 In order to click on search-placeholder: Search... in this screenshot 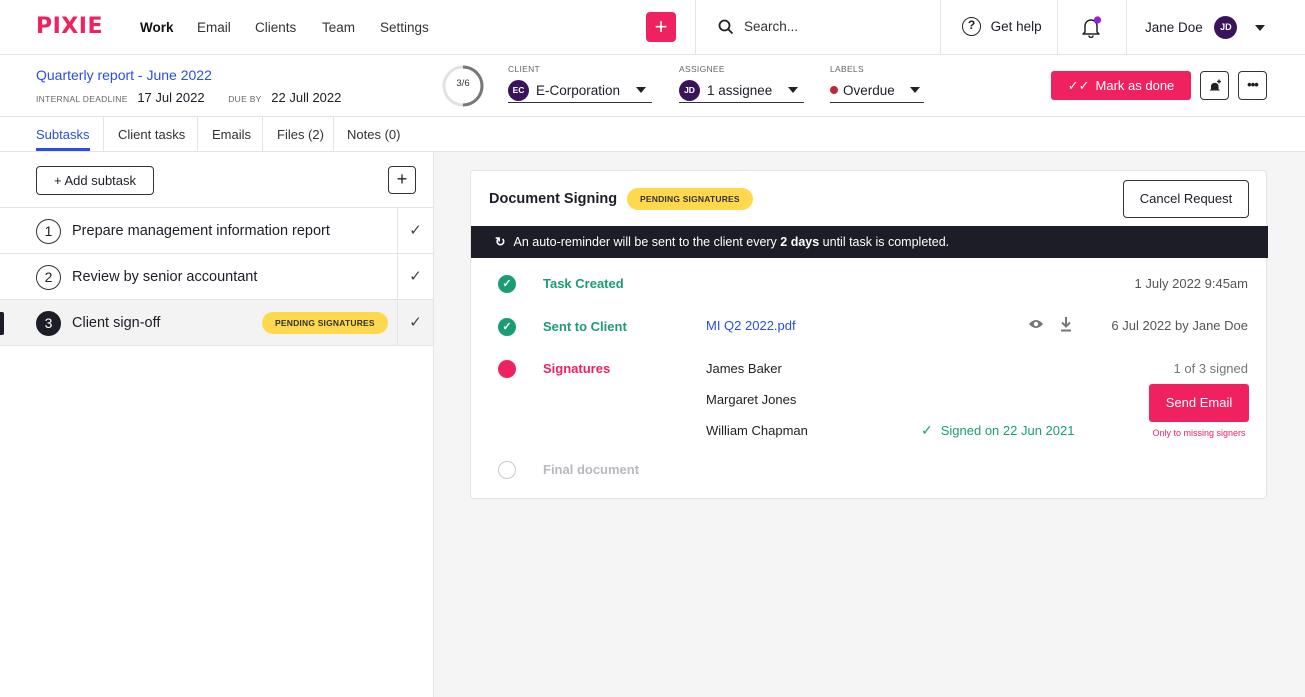, I will do `click(771, 27)`.